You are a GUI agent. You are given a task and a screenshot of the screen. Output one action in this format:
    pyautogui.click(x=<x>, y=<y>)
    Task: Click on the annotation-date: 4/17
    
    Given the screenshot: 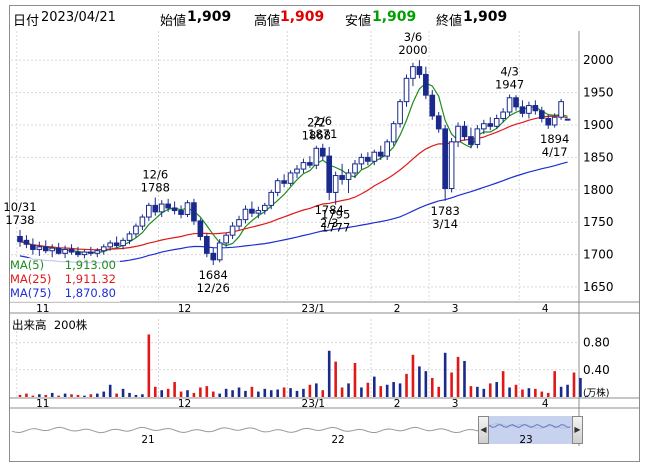 What is the action you would take?
    pyautogui.click(x=555, y=152)
    